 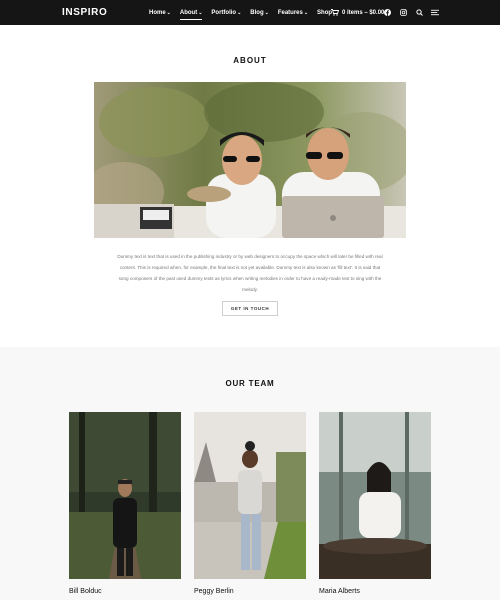 I want to click on team-heading: OUR TEAM, so click(x=250, y=383).